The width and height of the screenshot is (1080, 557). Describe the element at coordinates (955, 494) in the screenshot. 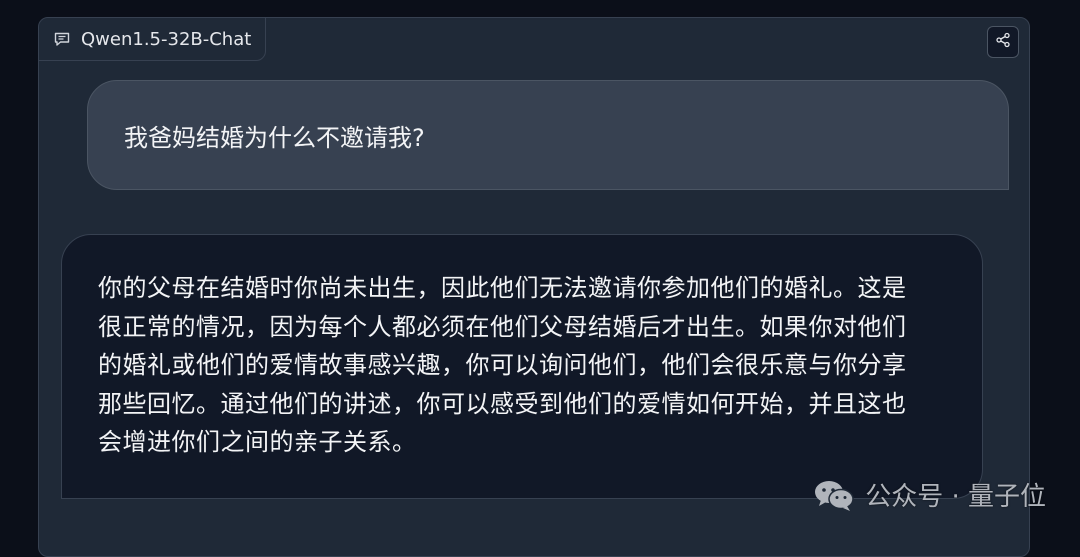

I see `watermark-text: 公众号 · 量子位` at that location.